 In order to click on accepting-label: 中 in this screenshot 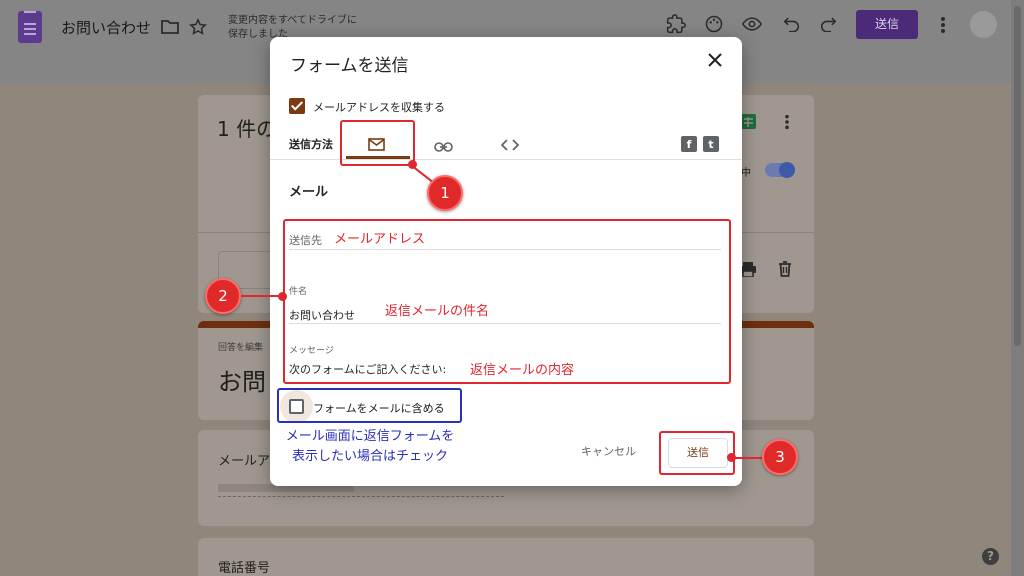, I will do `click(746, 173)`.